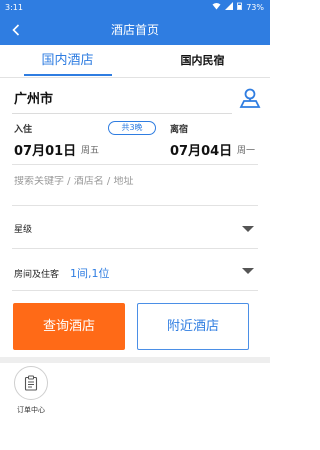  Describe the element at coordinates (135, 229) in the screenshot. I see `star-rating-selector: 星级` at that location.